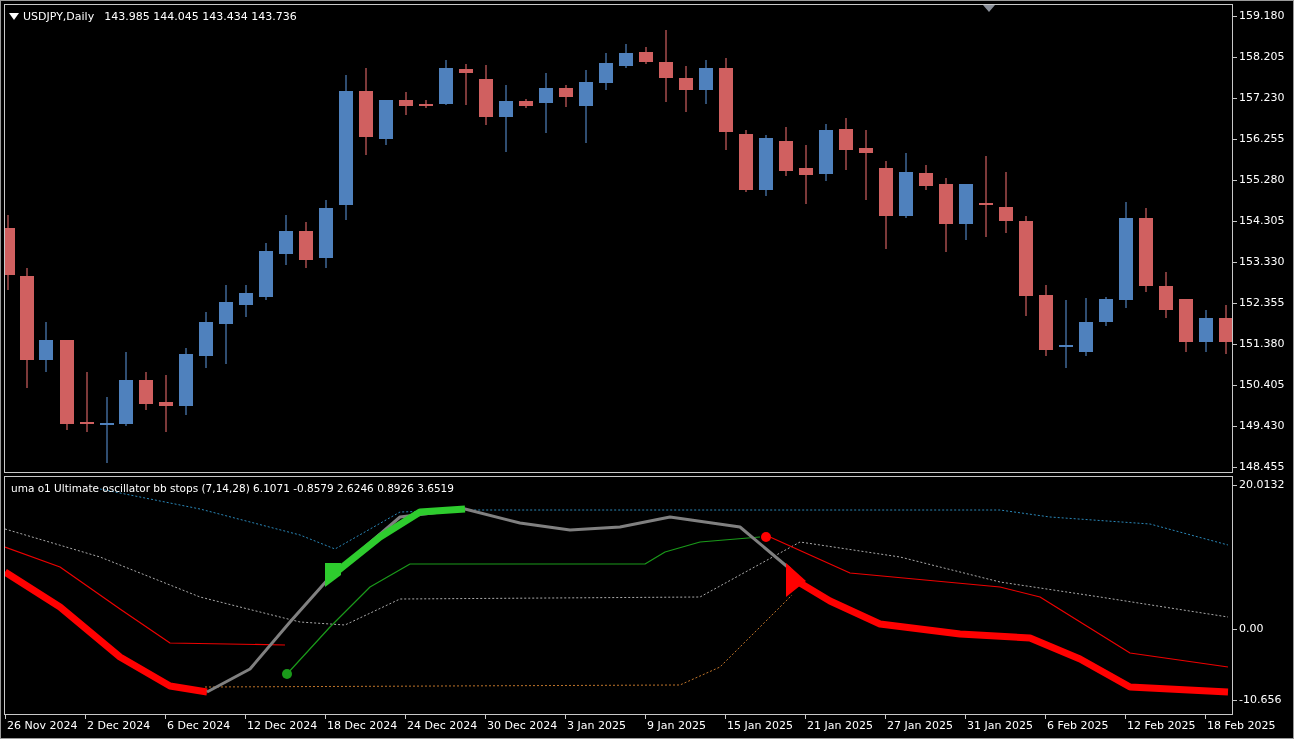 Image resolution: width=1294 pixels, height=739 pixels. I want to click on price-axis-label: 153.330, so click(1262, 262).